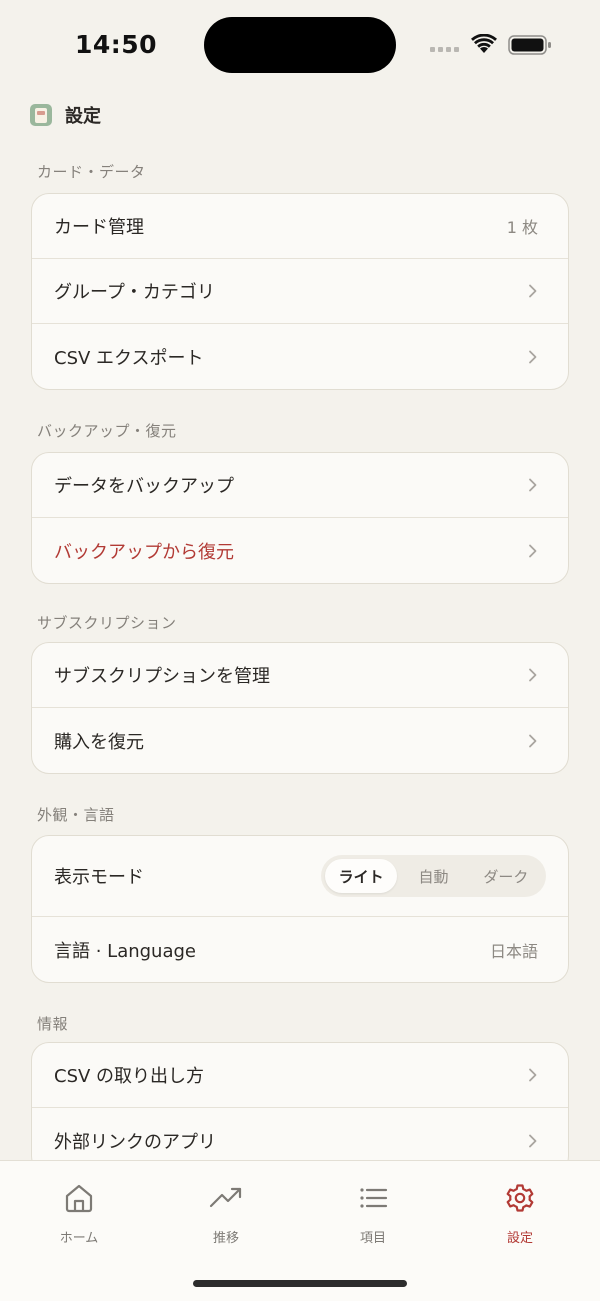 Image resolution: width=600 pixels, height=1301 pixels. Describe the element at coordinates (520, 1198) in the screenshot. I see `gear-icon` at that location.